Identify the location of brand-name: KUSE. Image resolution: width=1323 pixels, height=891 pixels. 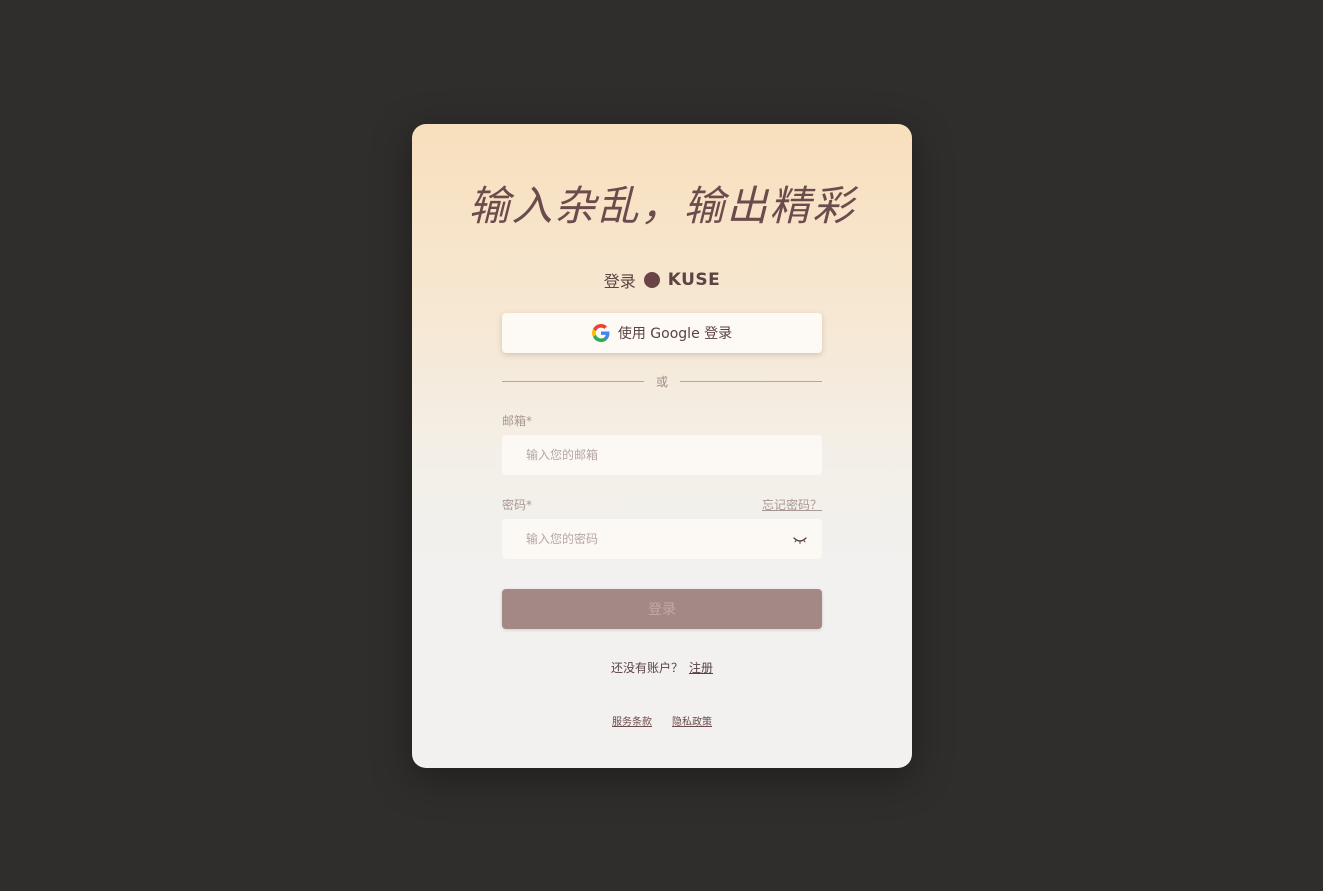
(694, 280).